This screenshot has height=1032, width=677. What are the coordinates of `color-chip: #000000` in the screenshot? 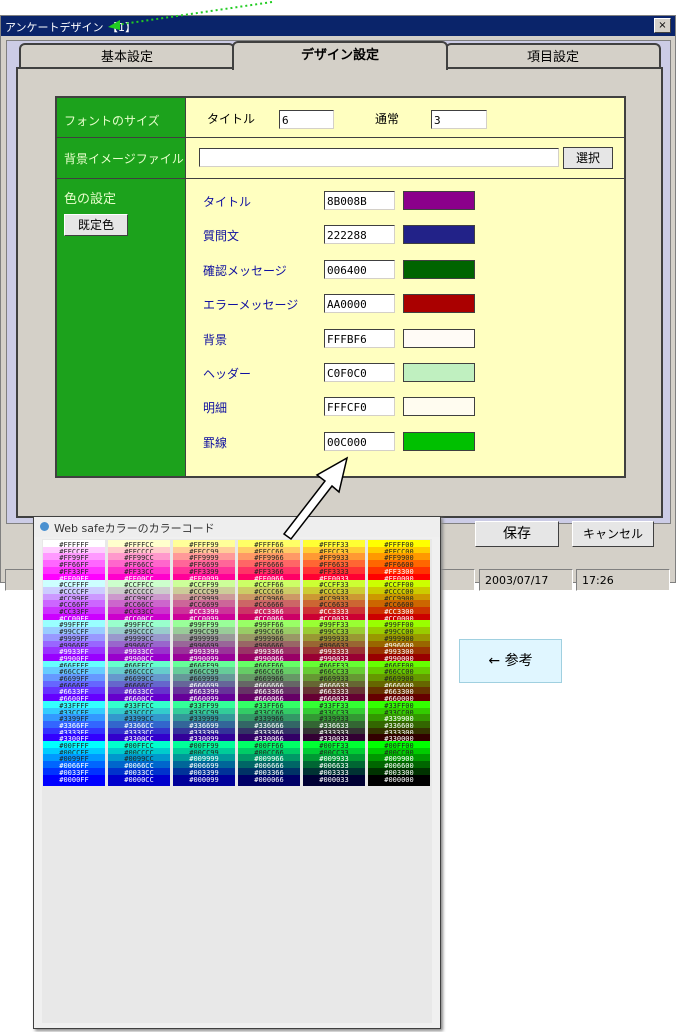 It's located at (399, 780).